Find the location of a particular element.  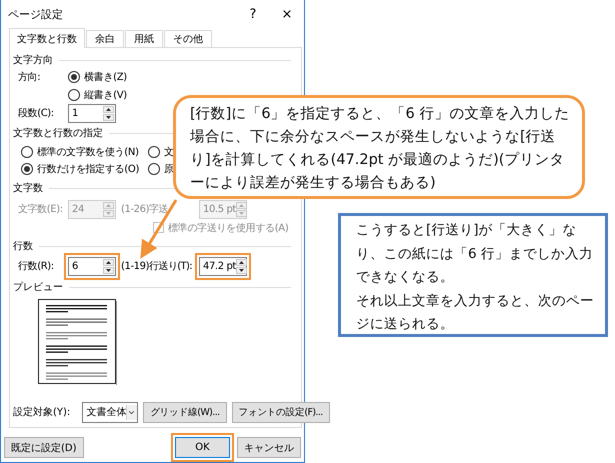

field-label: 方向: is located at coordinates (30, 77).